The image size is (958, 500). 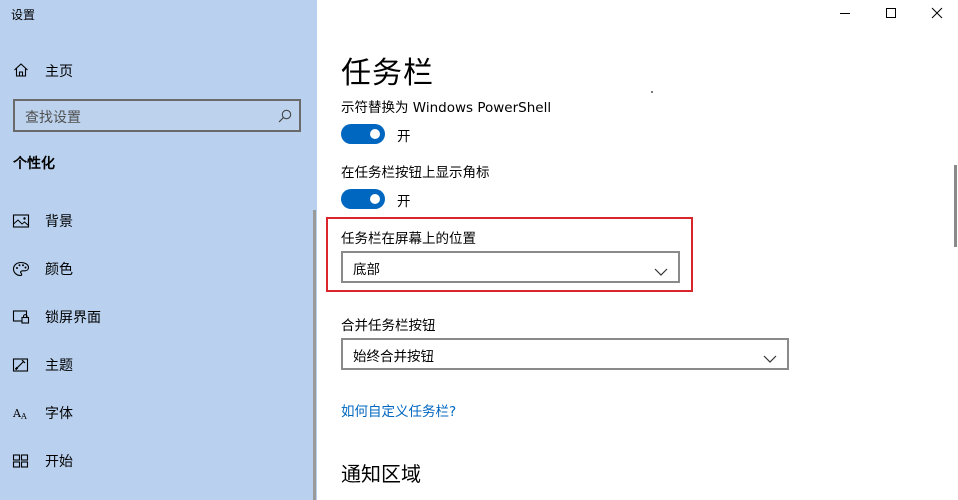 I want to click on theme-icon, so click(x=21, y=365).